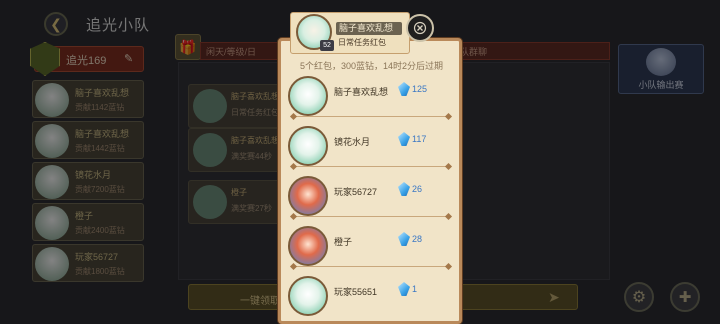  I want to click on list-item: 玩家55651 1, so click(370, 297).